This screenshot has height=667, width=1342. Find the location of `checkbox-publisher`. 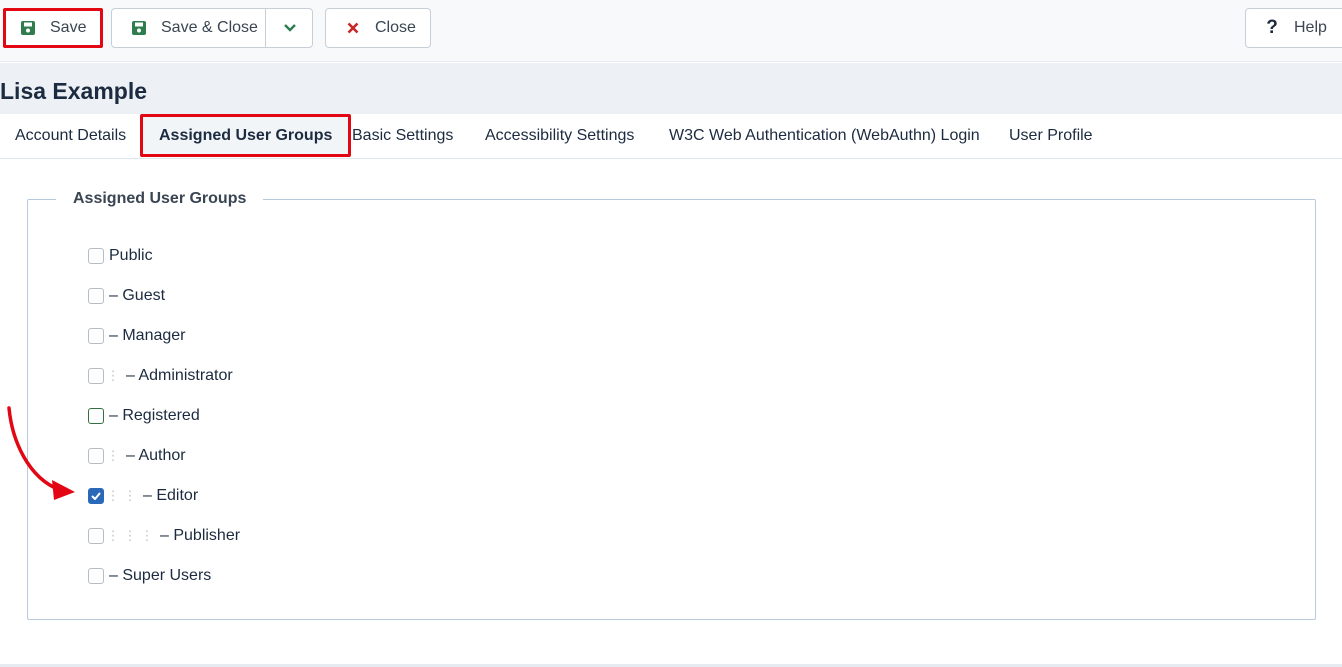

checkbox-publisher is located at coordinates (96, 536).